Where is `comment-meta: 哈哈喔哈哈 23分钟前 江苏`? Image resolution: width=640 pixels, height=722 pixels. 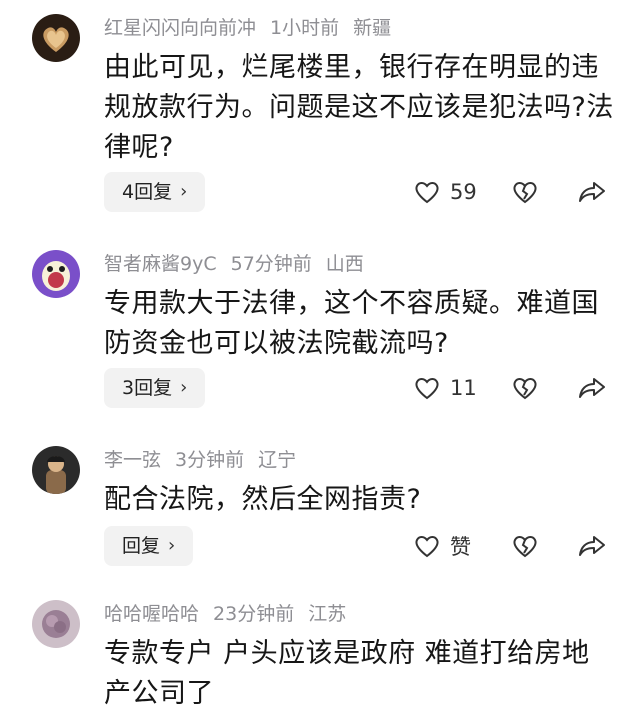
comment-meta: 哈哈喔哈哈 23分钟前 江苏 is located at coordinates (232, 614).